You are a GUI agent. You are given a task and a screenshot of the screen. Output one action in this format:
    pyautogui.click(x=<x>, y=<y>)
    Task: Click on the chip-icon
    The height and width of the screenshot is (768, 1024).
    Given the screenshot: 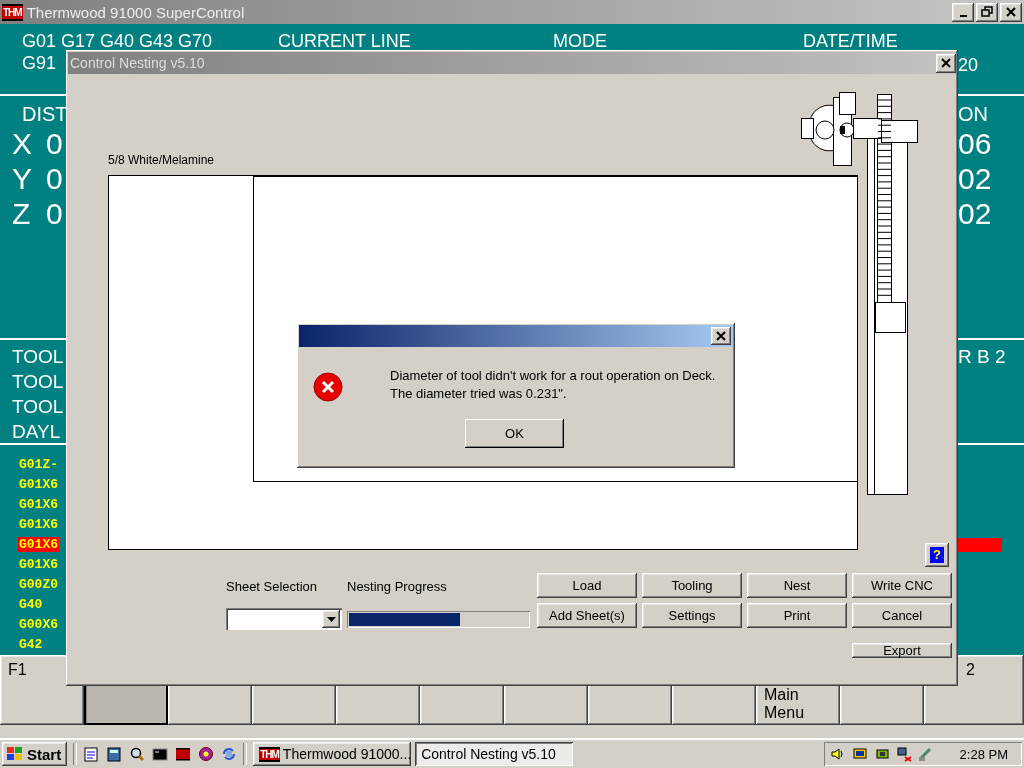 What is the action you would take?
    pyautogui.click(x=881, y=754)
    